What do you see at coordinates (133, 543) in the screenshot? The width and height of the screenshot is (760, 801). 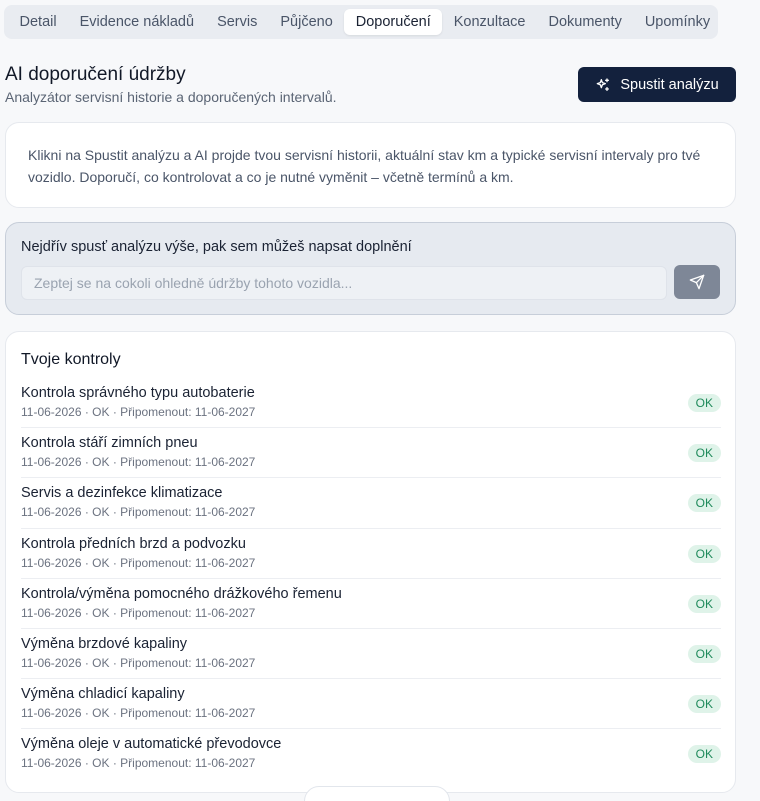 I see `check-name: Kontrola předních brzd a podvozku` at bounding box center [133, 543].